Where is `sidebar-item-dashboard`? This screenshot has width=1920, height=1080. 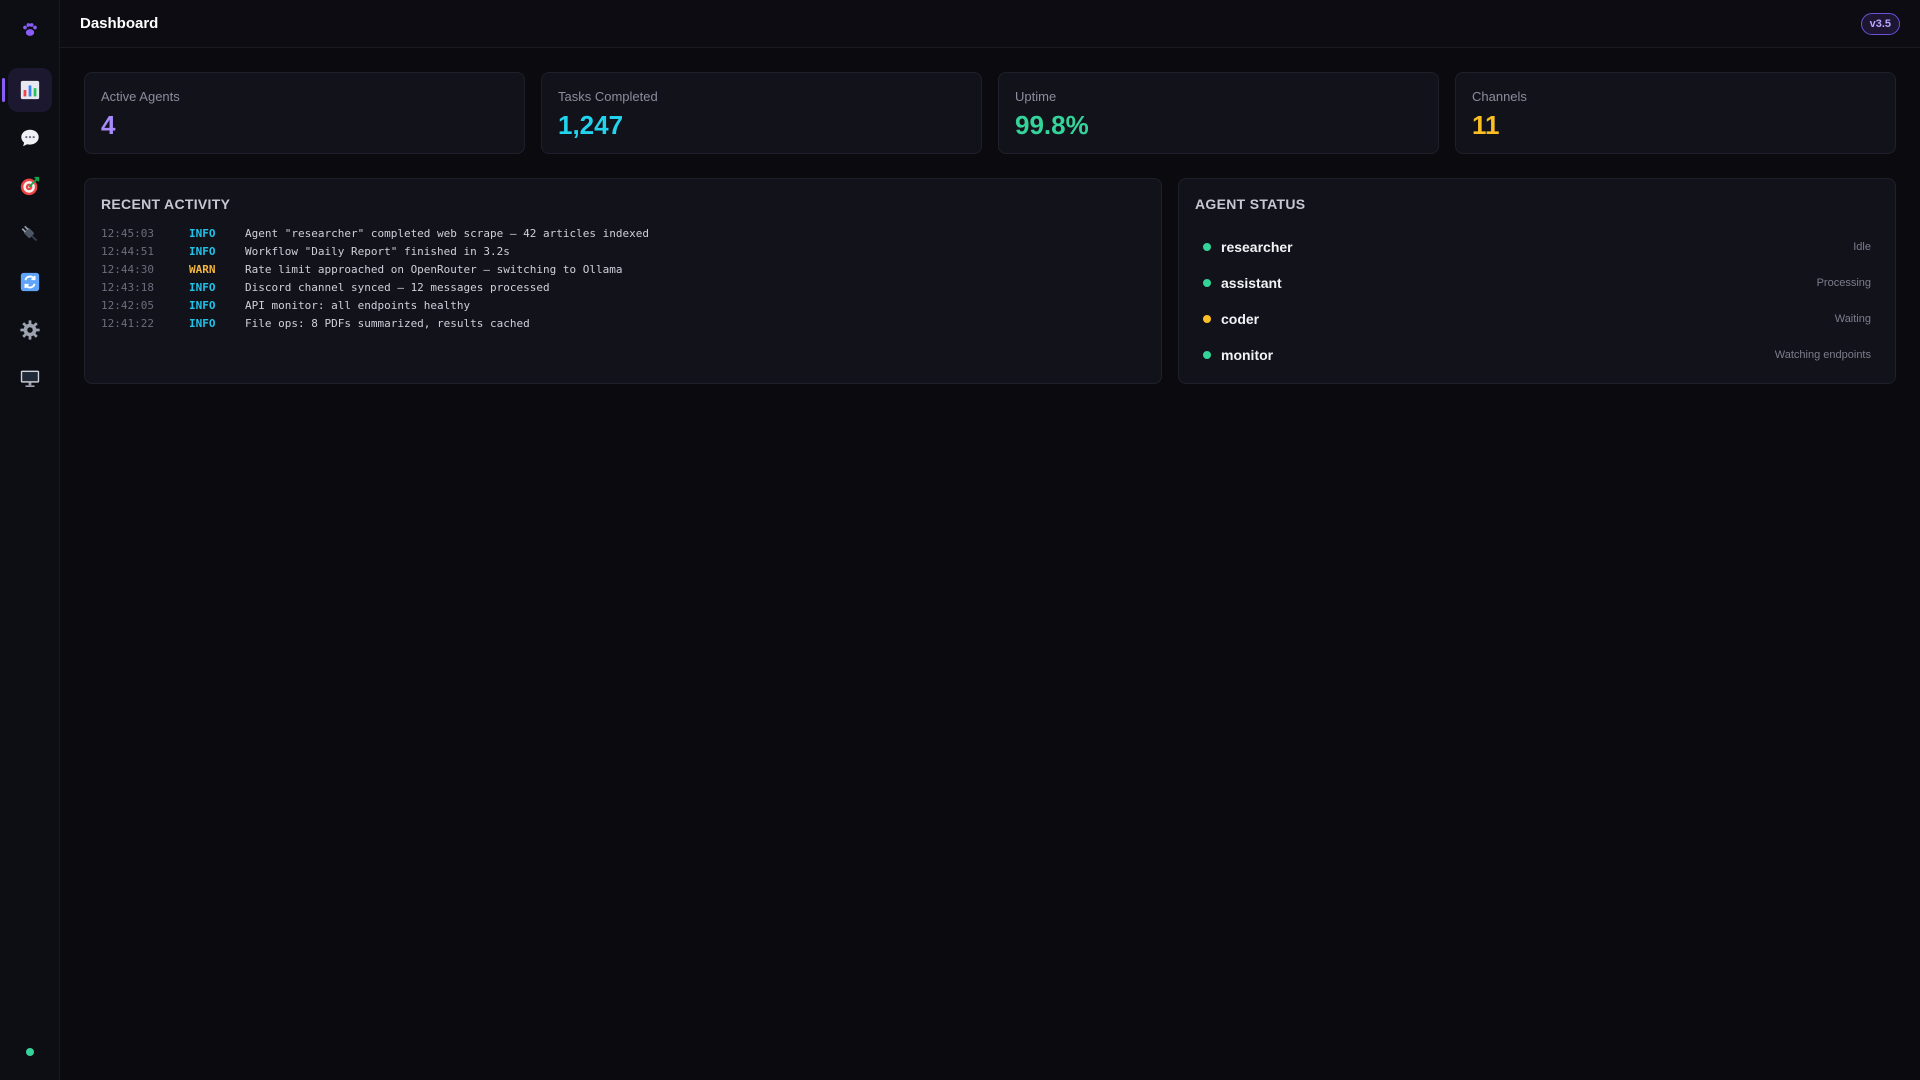 sidebar-item-dashboard is located at coordinates (27, 90).